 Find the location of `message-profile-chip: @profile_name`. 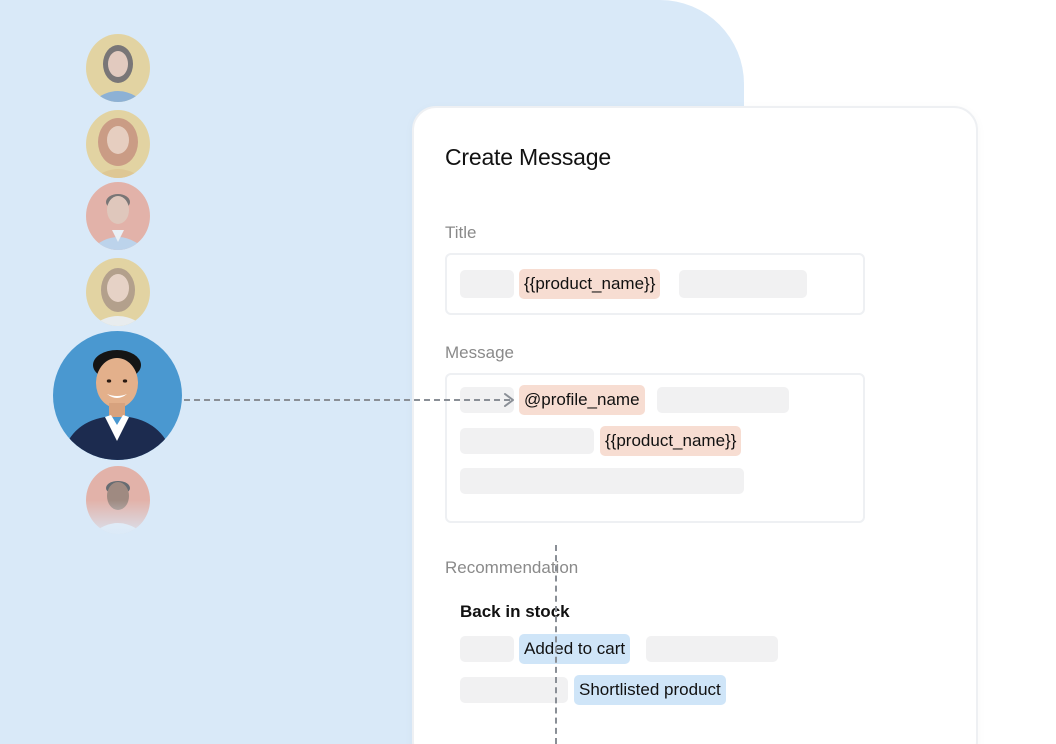

message-profile-chip: @profile_name is located at coordinates (582, 400).